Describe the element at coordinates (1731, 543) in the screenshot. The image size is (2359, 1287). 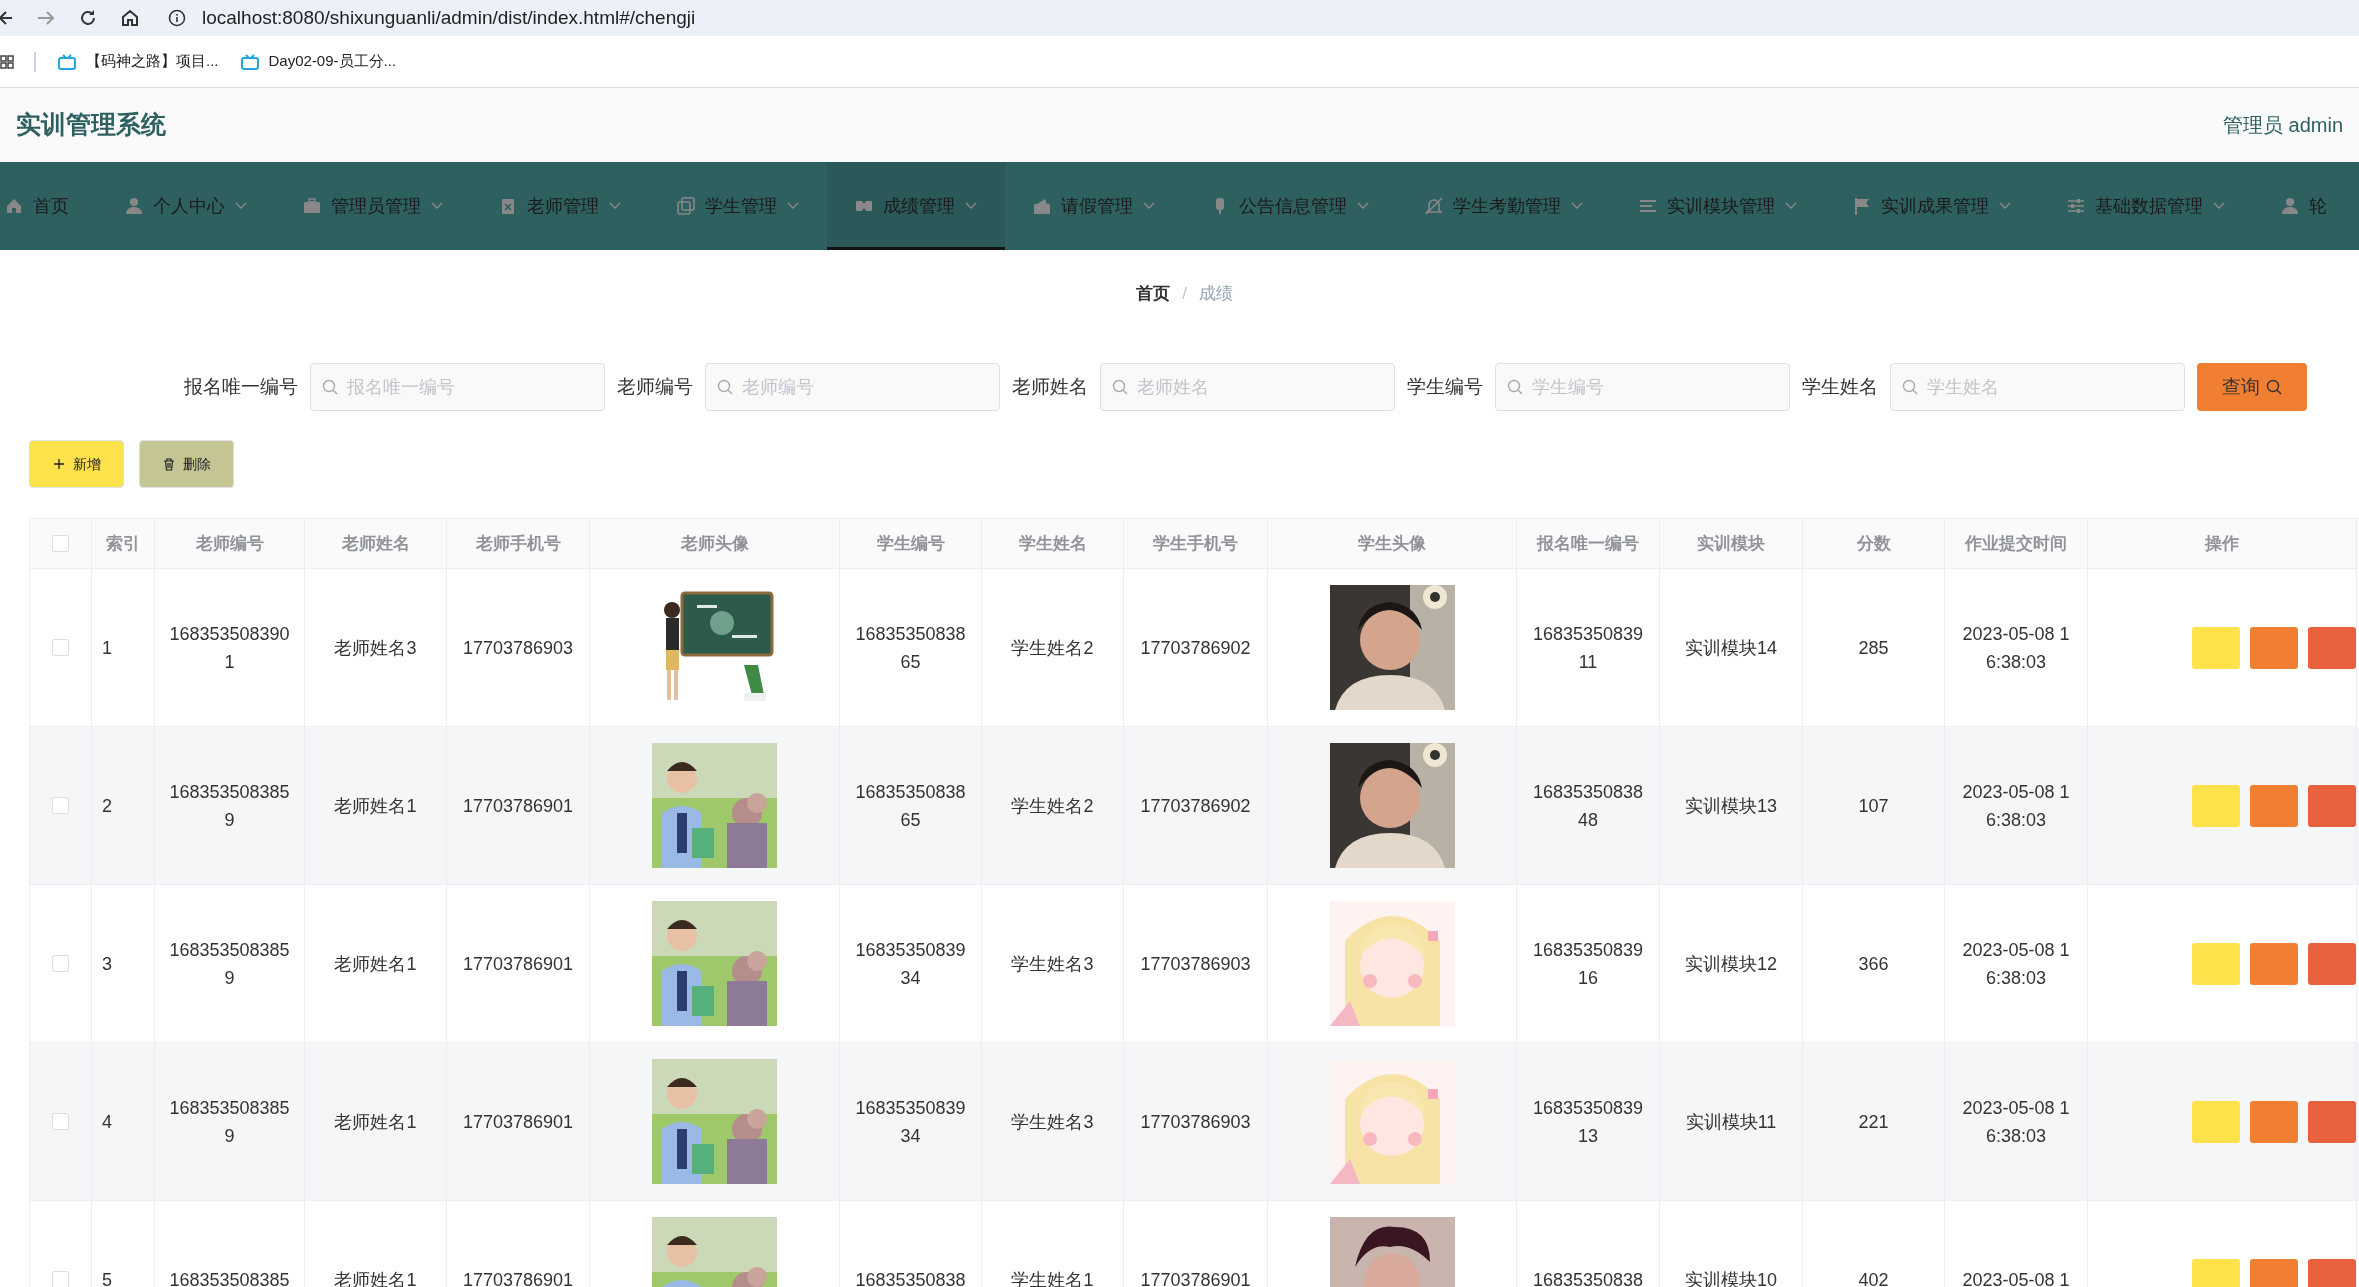
I see `column-header: 实训模块` at that location.